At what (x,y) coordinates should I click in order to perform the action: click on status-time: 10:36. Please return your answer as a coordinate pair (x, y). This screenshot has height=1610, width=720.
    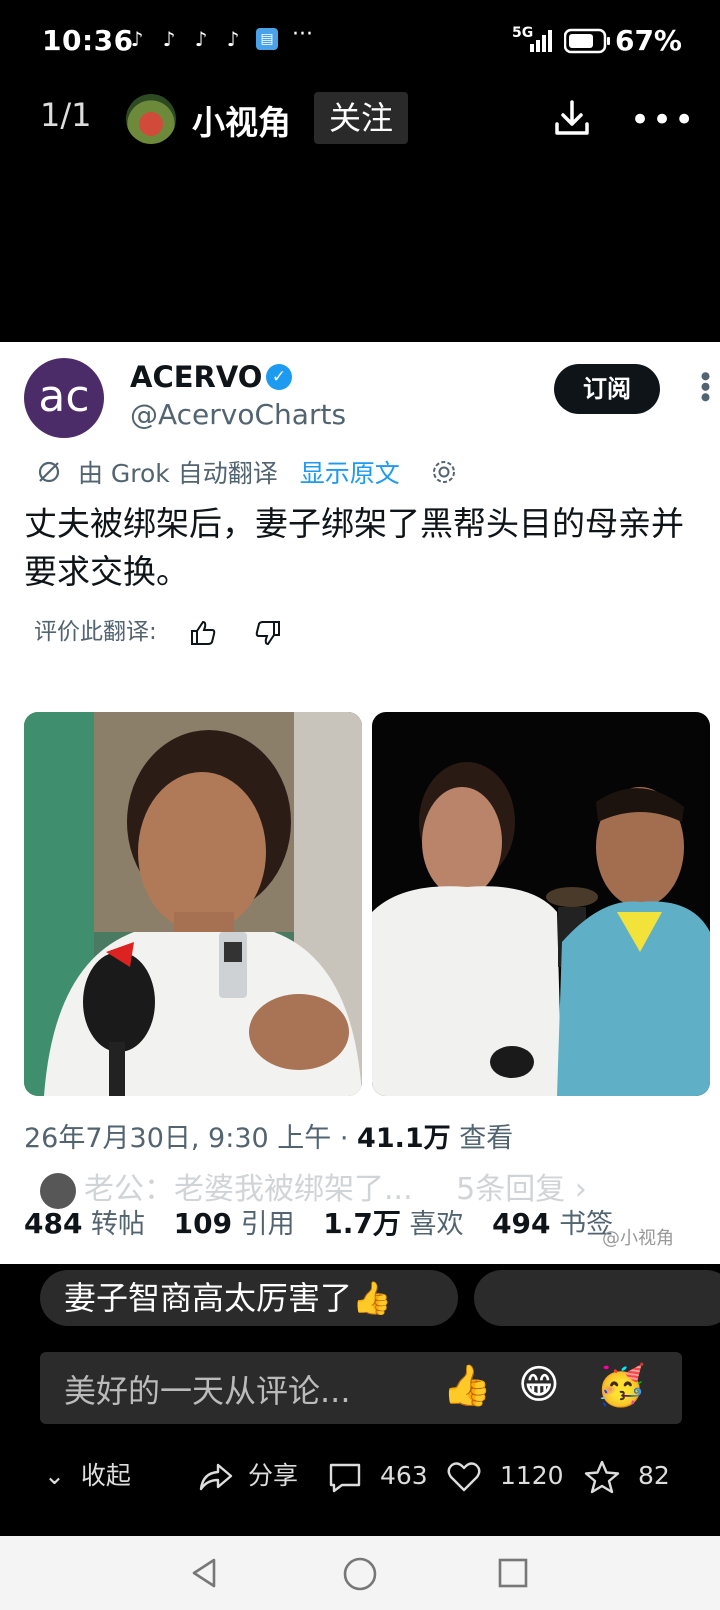
    Looking at the image, I should click on (88, 40).